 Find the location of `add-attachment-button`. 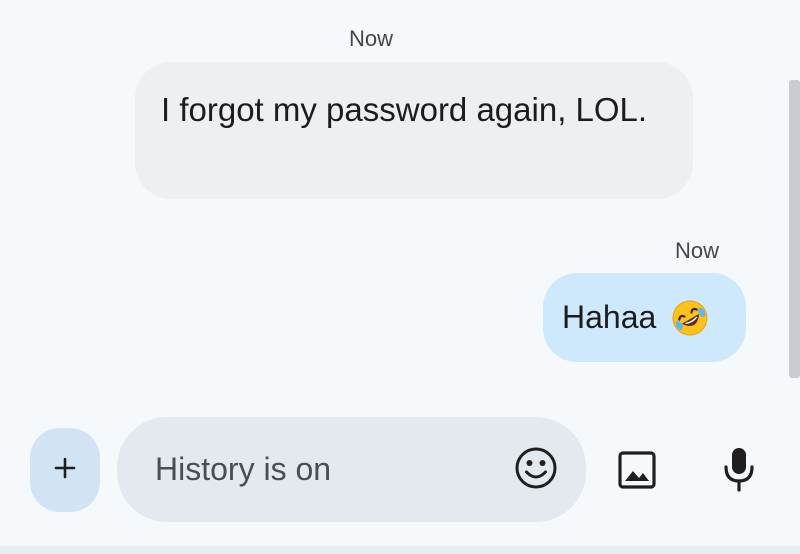

add-attachment-button is located at coordinates (65, 470).